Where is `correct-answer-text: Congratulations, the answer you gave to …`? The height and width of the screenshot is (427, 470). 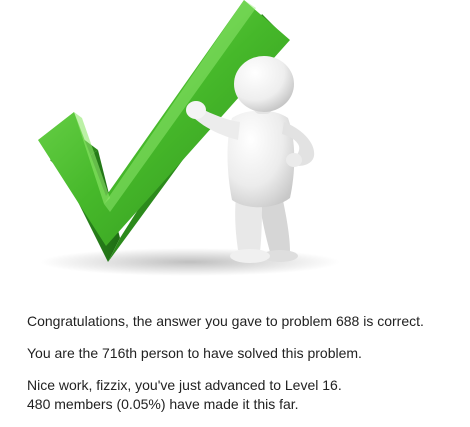
correct-answer-text: Congratulations, the answer you gave to … is located at coordinates (225, 321).